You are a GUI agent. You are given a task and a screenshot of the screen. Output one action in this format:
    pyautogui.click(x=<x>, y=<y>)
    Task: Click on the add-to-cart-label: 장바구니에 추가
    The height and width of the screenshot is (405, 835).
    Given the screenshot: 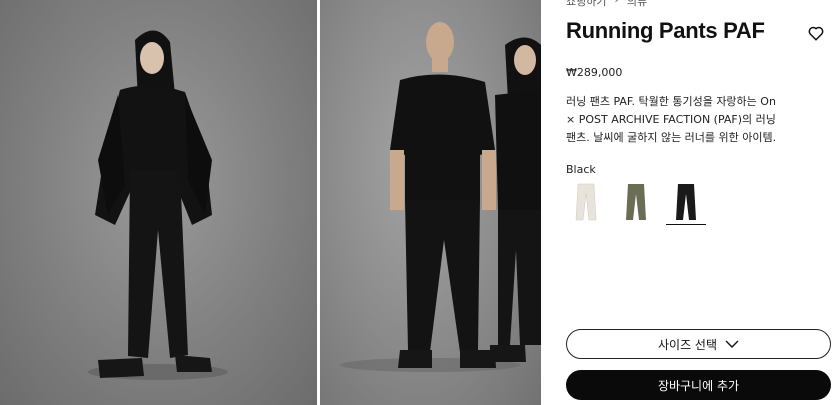 What is the action you would take?
    pyautogui.click(x=698, y=385)
    